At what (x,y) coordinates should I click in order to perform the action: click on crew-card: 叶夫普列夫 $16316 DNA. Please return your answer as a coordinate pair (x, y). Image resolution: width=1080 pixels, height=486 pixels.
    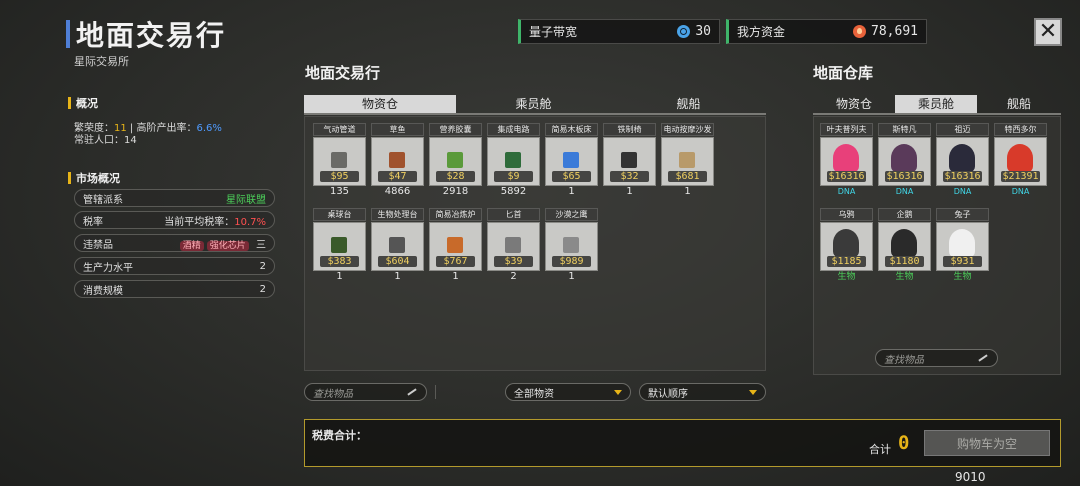
    Looking at the image, I should click on (846, 160).